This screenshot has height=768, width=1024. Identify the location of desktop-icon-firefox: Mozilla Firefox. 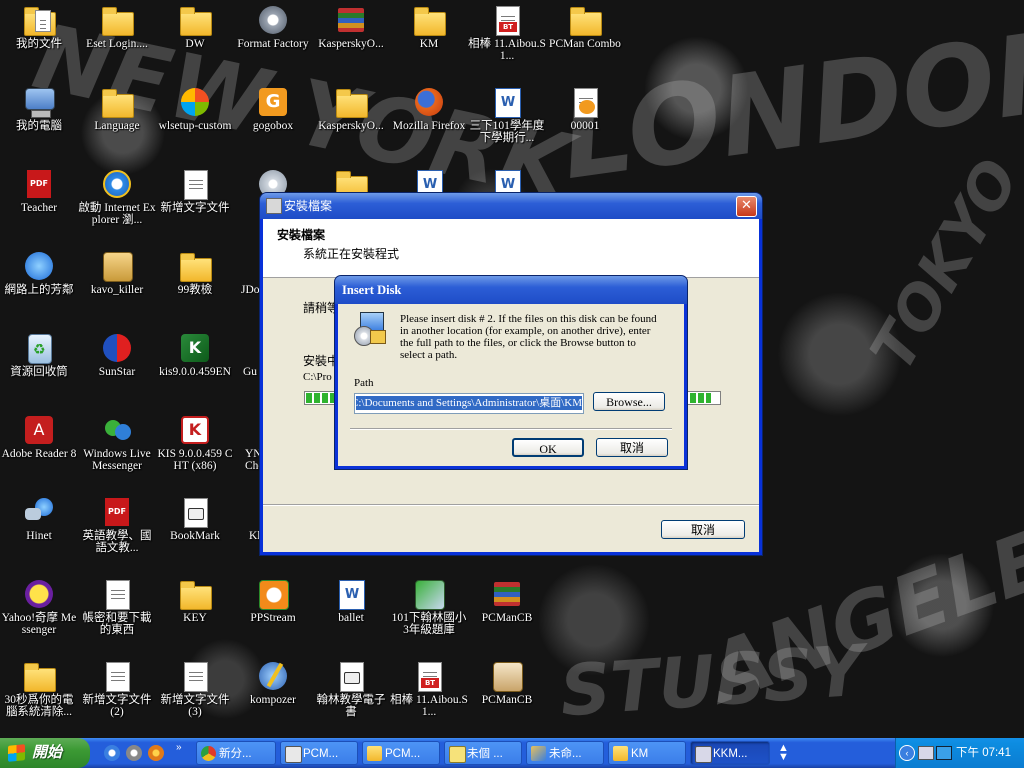
(429, 109).